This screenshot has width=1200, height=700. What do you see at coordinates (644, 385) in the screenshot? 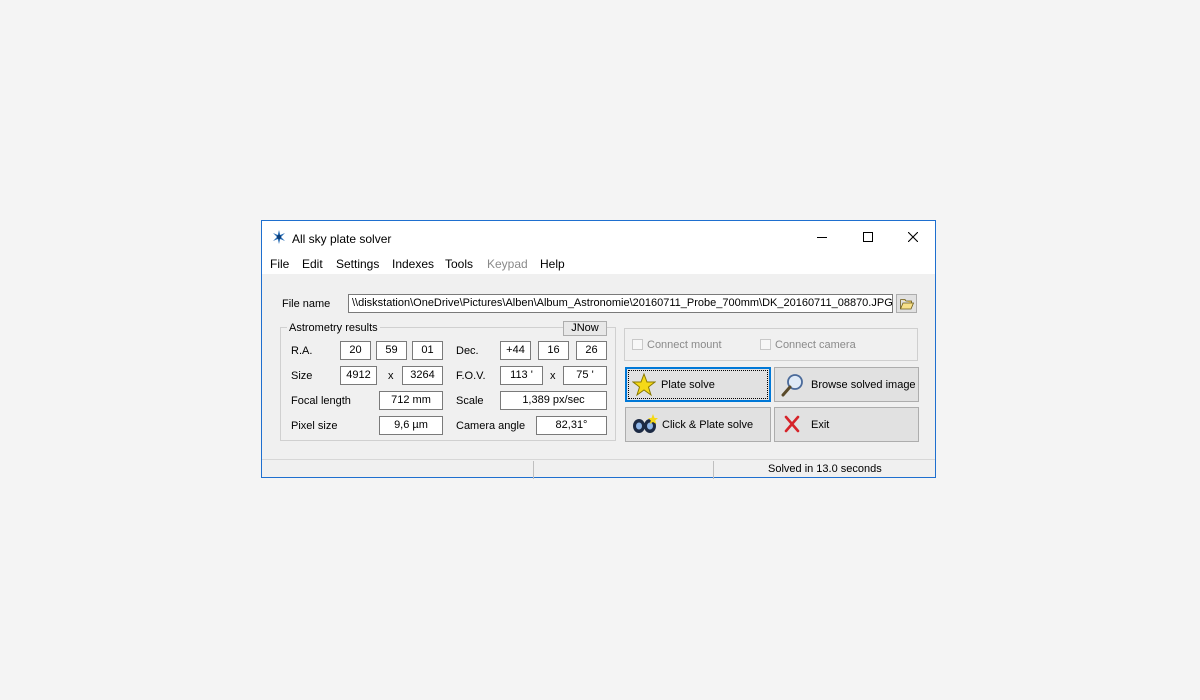
I see `star-icon` at bounding box center [644, 385].